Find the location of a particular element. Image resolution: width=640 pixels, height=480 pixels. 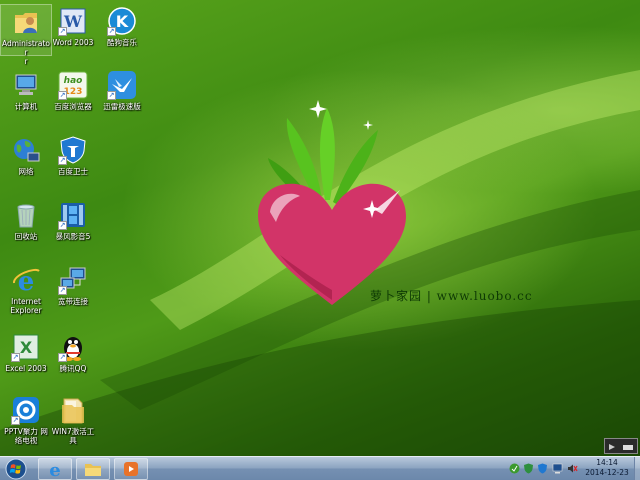

icon-label: Excel 2003 is located at coordinates (26, 368).